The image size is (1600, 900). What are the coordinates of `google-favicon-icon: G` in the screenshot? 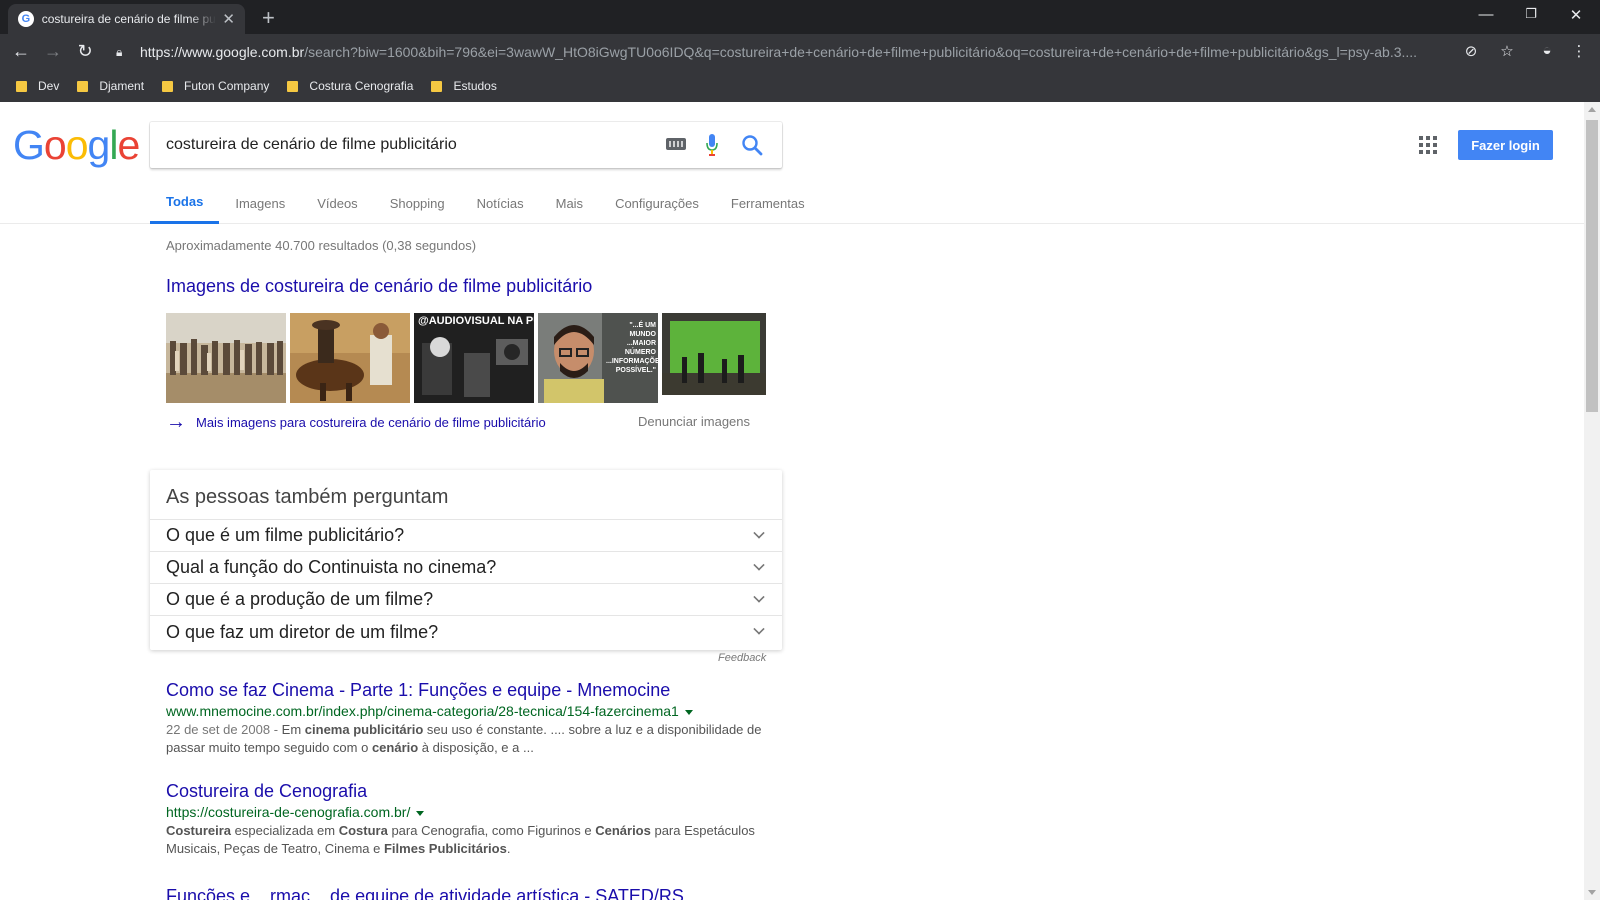 It's located at (26, 19).